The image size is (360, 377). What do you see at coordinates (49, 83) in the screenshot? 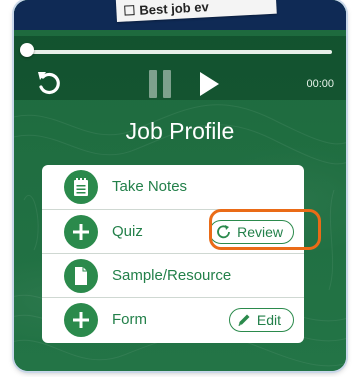
I see `replay-icon` at bounding box center [49, 83].